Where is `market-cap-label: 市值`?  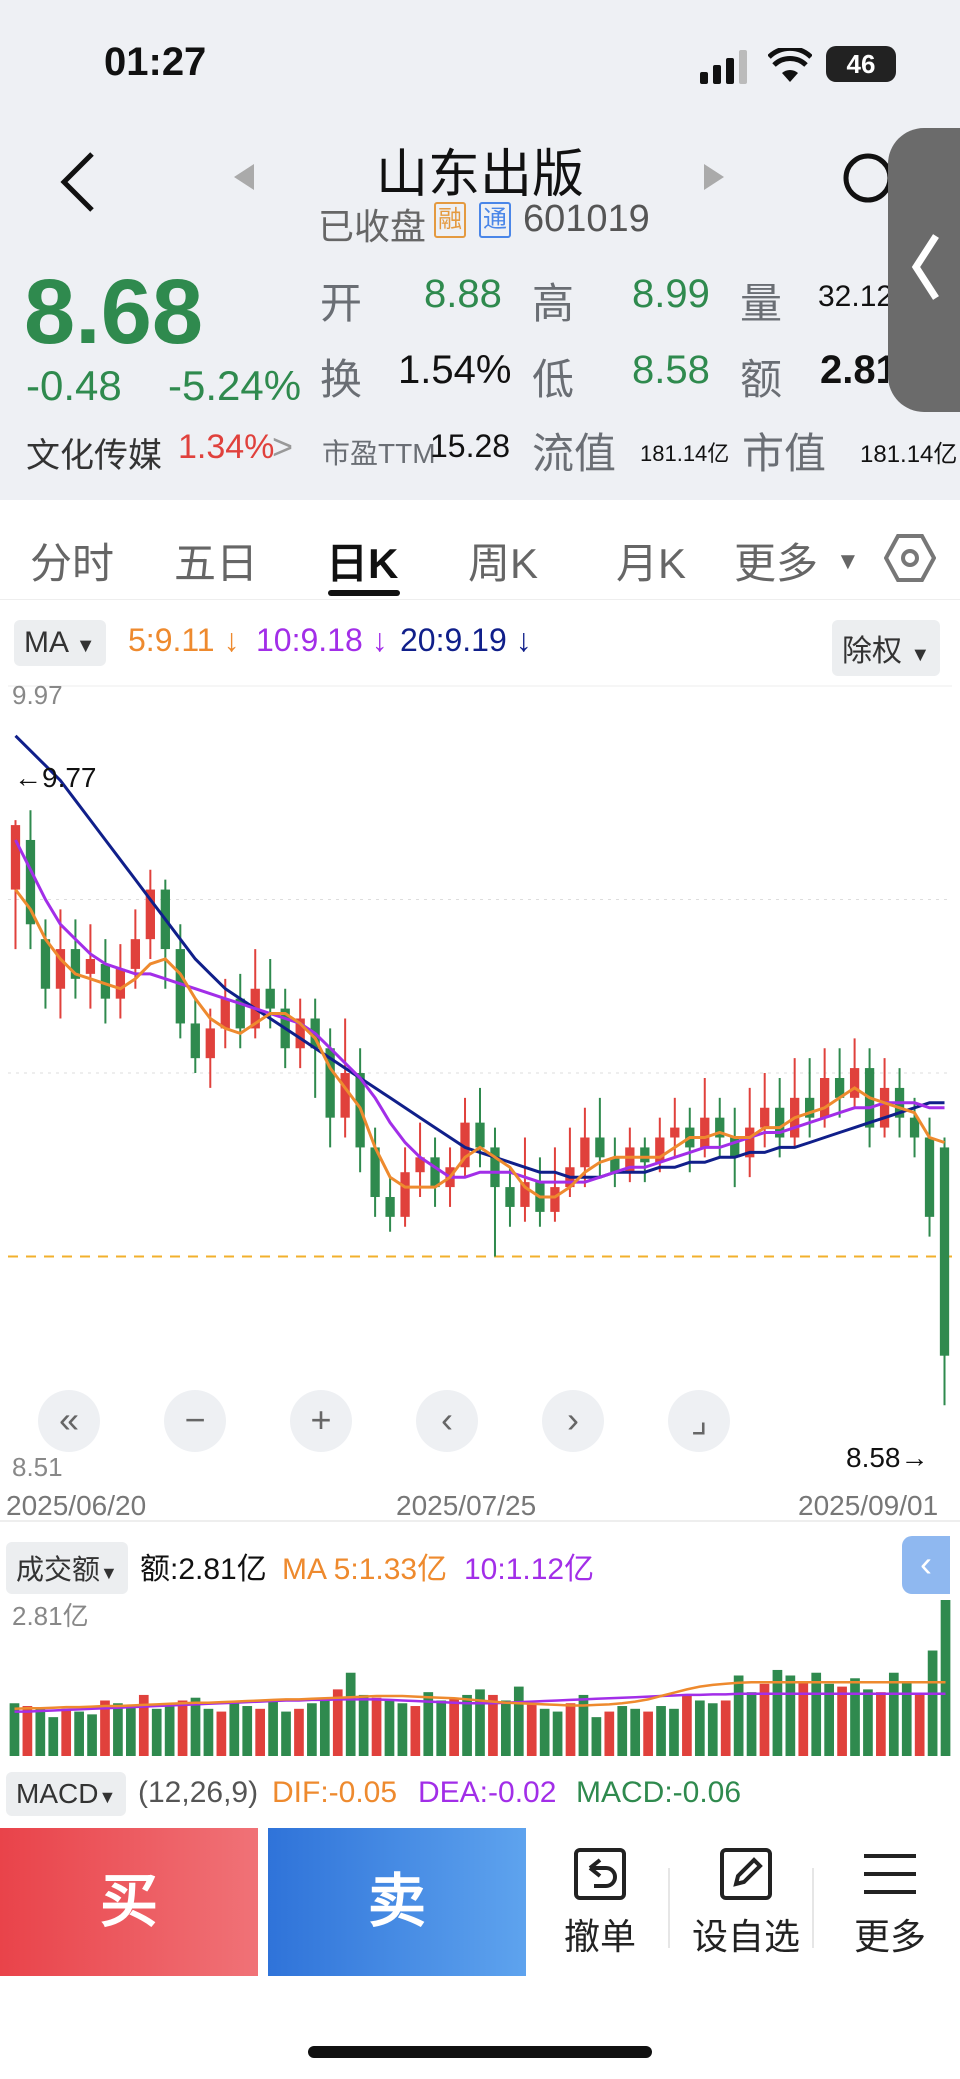 market-cap-label: 市值 is located at coordinates (784, 453).